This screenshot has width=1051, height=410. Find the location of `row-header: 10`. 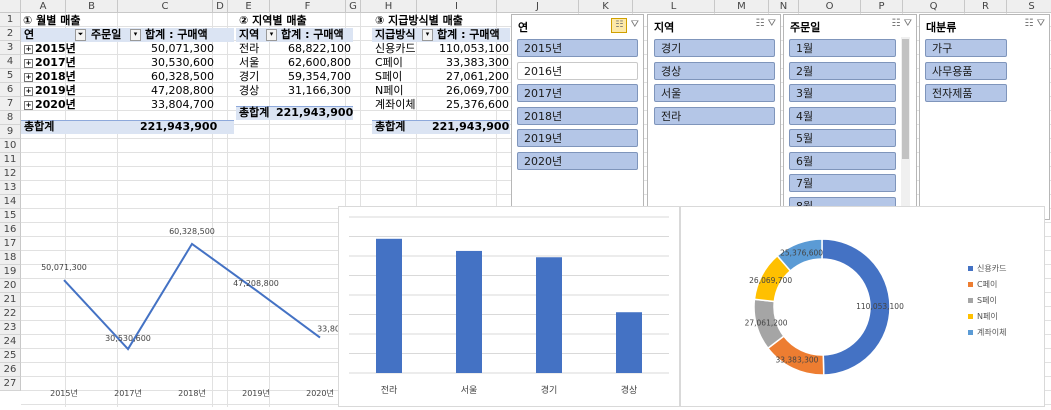

row-header: 10 is located at coordinates (10, 146).